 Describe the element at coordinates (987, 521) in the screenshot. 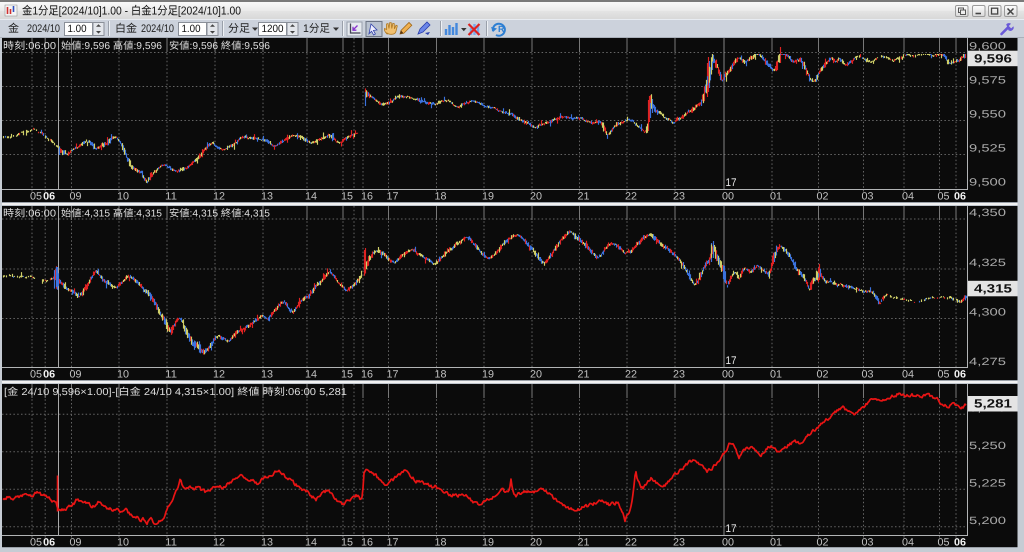

I see `svg-text: 5,200` at that location.